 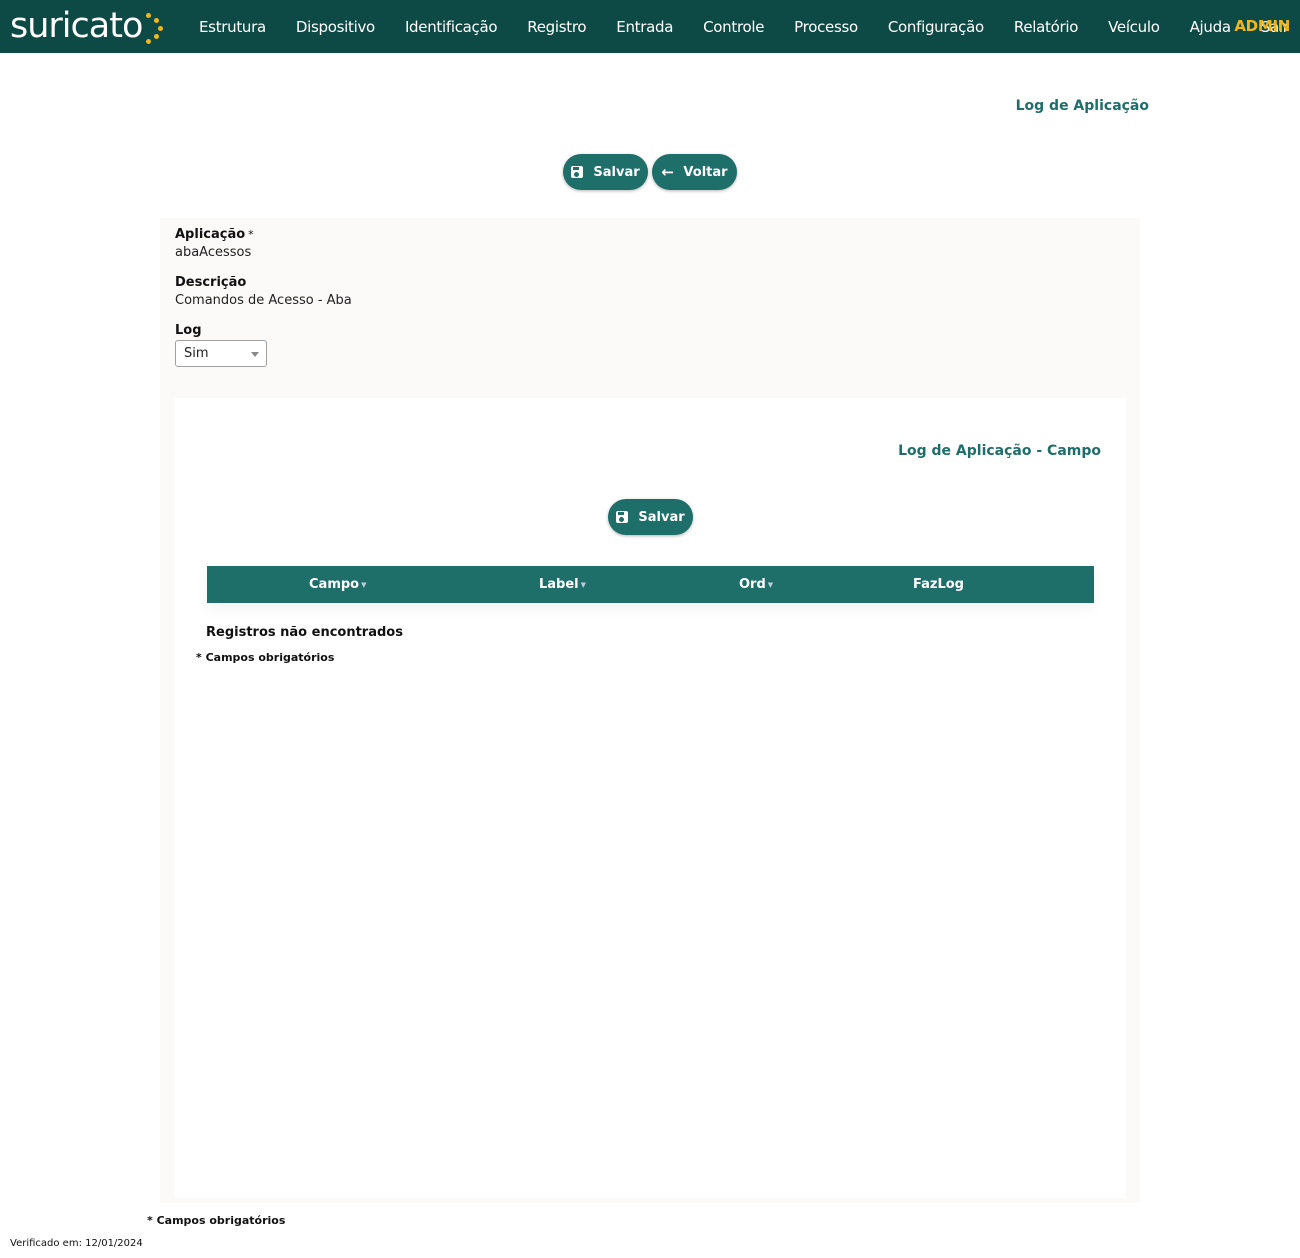 What do you see at coordinates (826, 27) in the screenshot?
I see `nav-processo: Processo` at bounding box center [826, 27].